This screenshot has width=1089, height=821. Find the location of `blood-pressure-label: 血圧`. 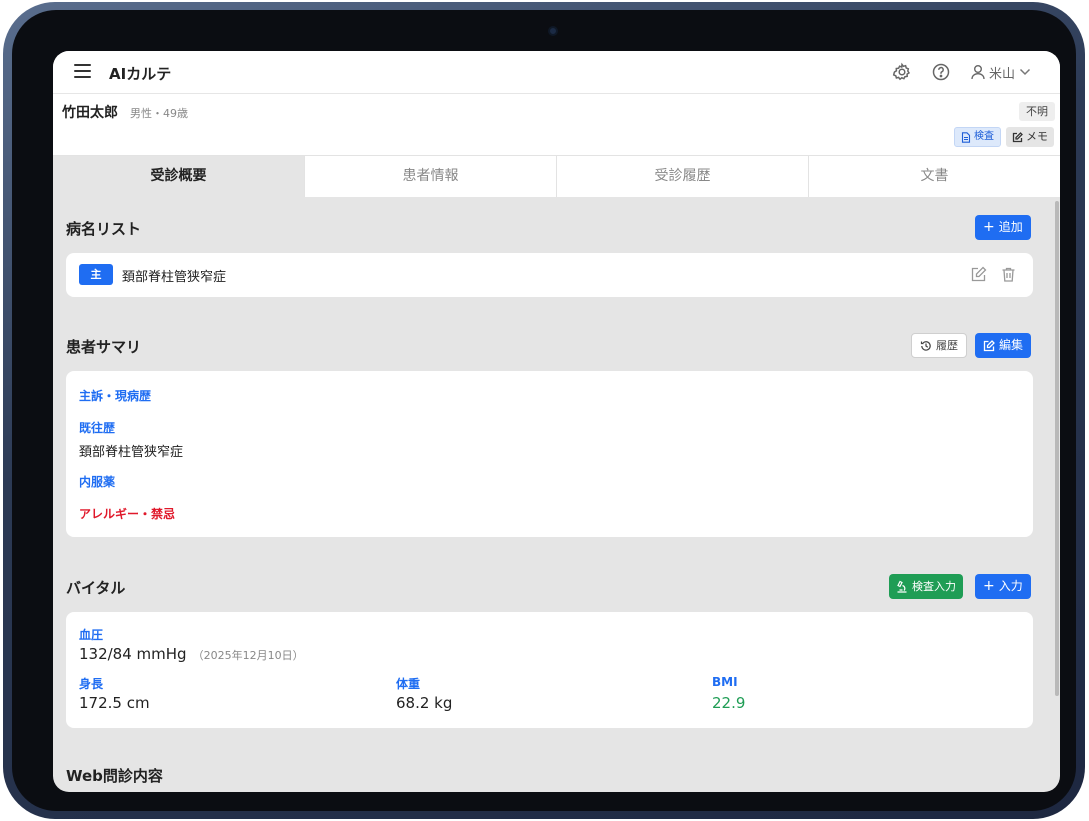

blood-pressure-label: 血圧 is located at coordinates (91, 635).